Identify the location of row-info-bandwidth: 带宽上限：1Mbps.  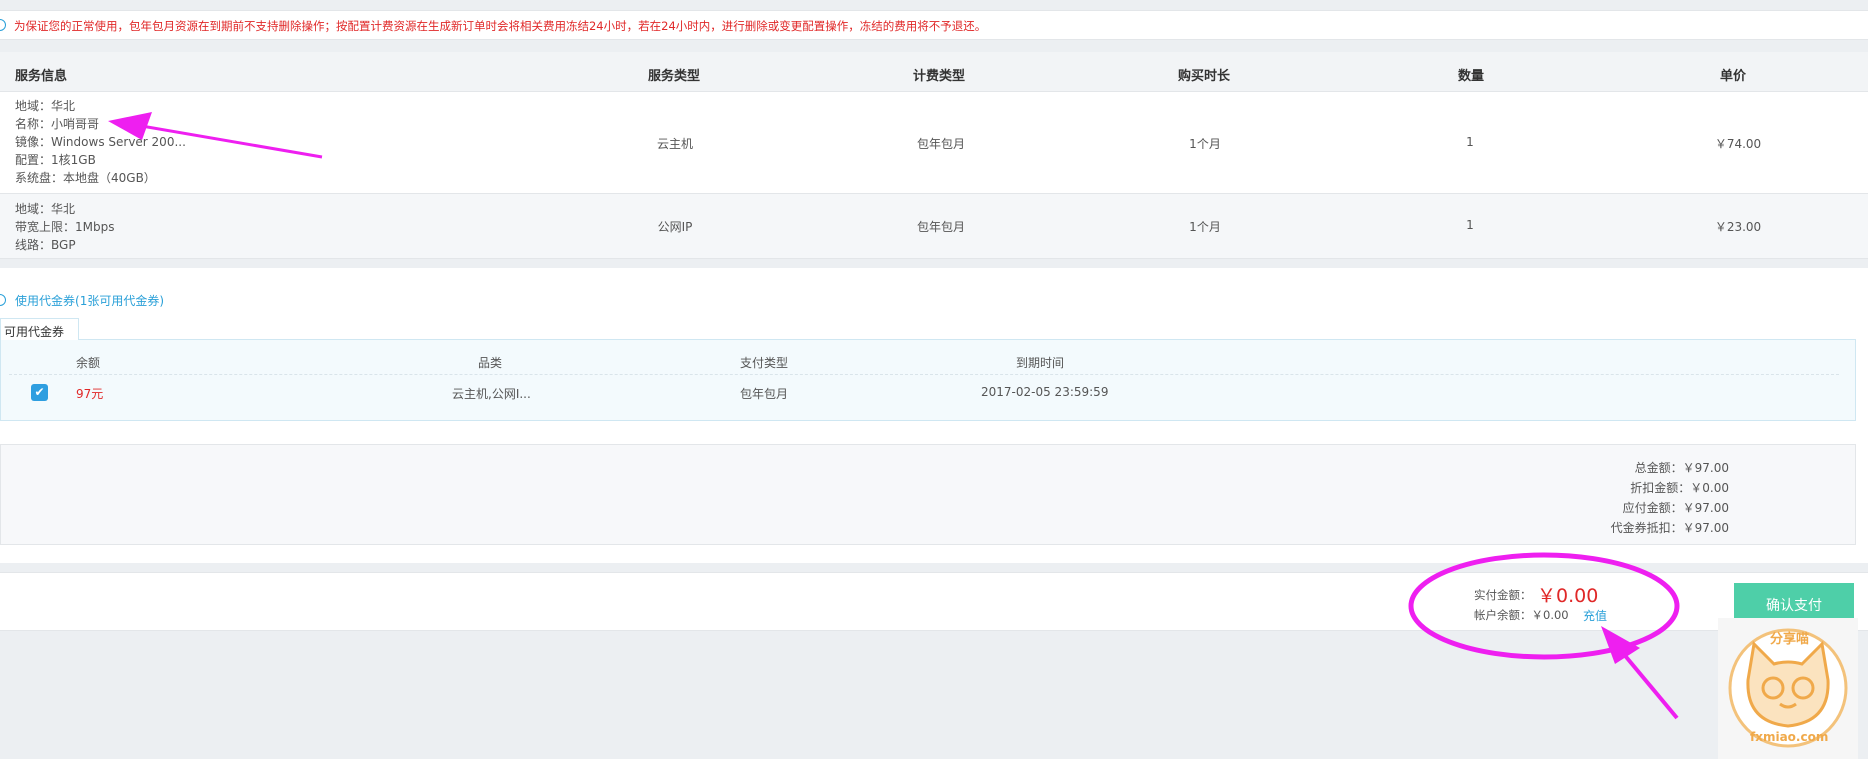
(65, 227).